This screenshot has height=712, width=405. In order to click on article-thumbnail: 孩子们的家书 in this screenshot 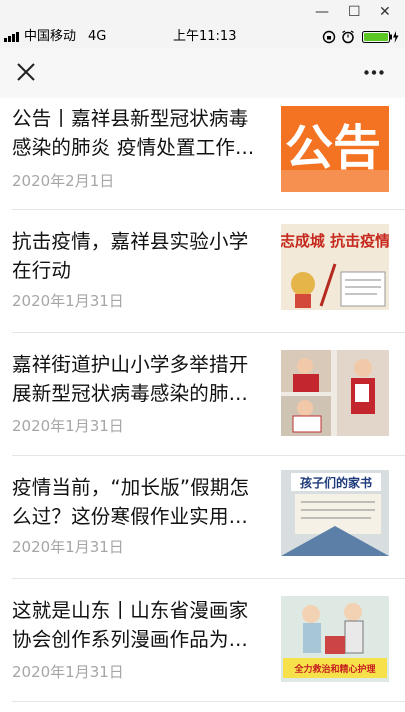, I will do `click(335, 513)`.